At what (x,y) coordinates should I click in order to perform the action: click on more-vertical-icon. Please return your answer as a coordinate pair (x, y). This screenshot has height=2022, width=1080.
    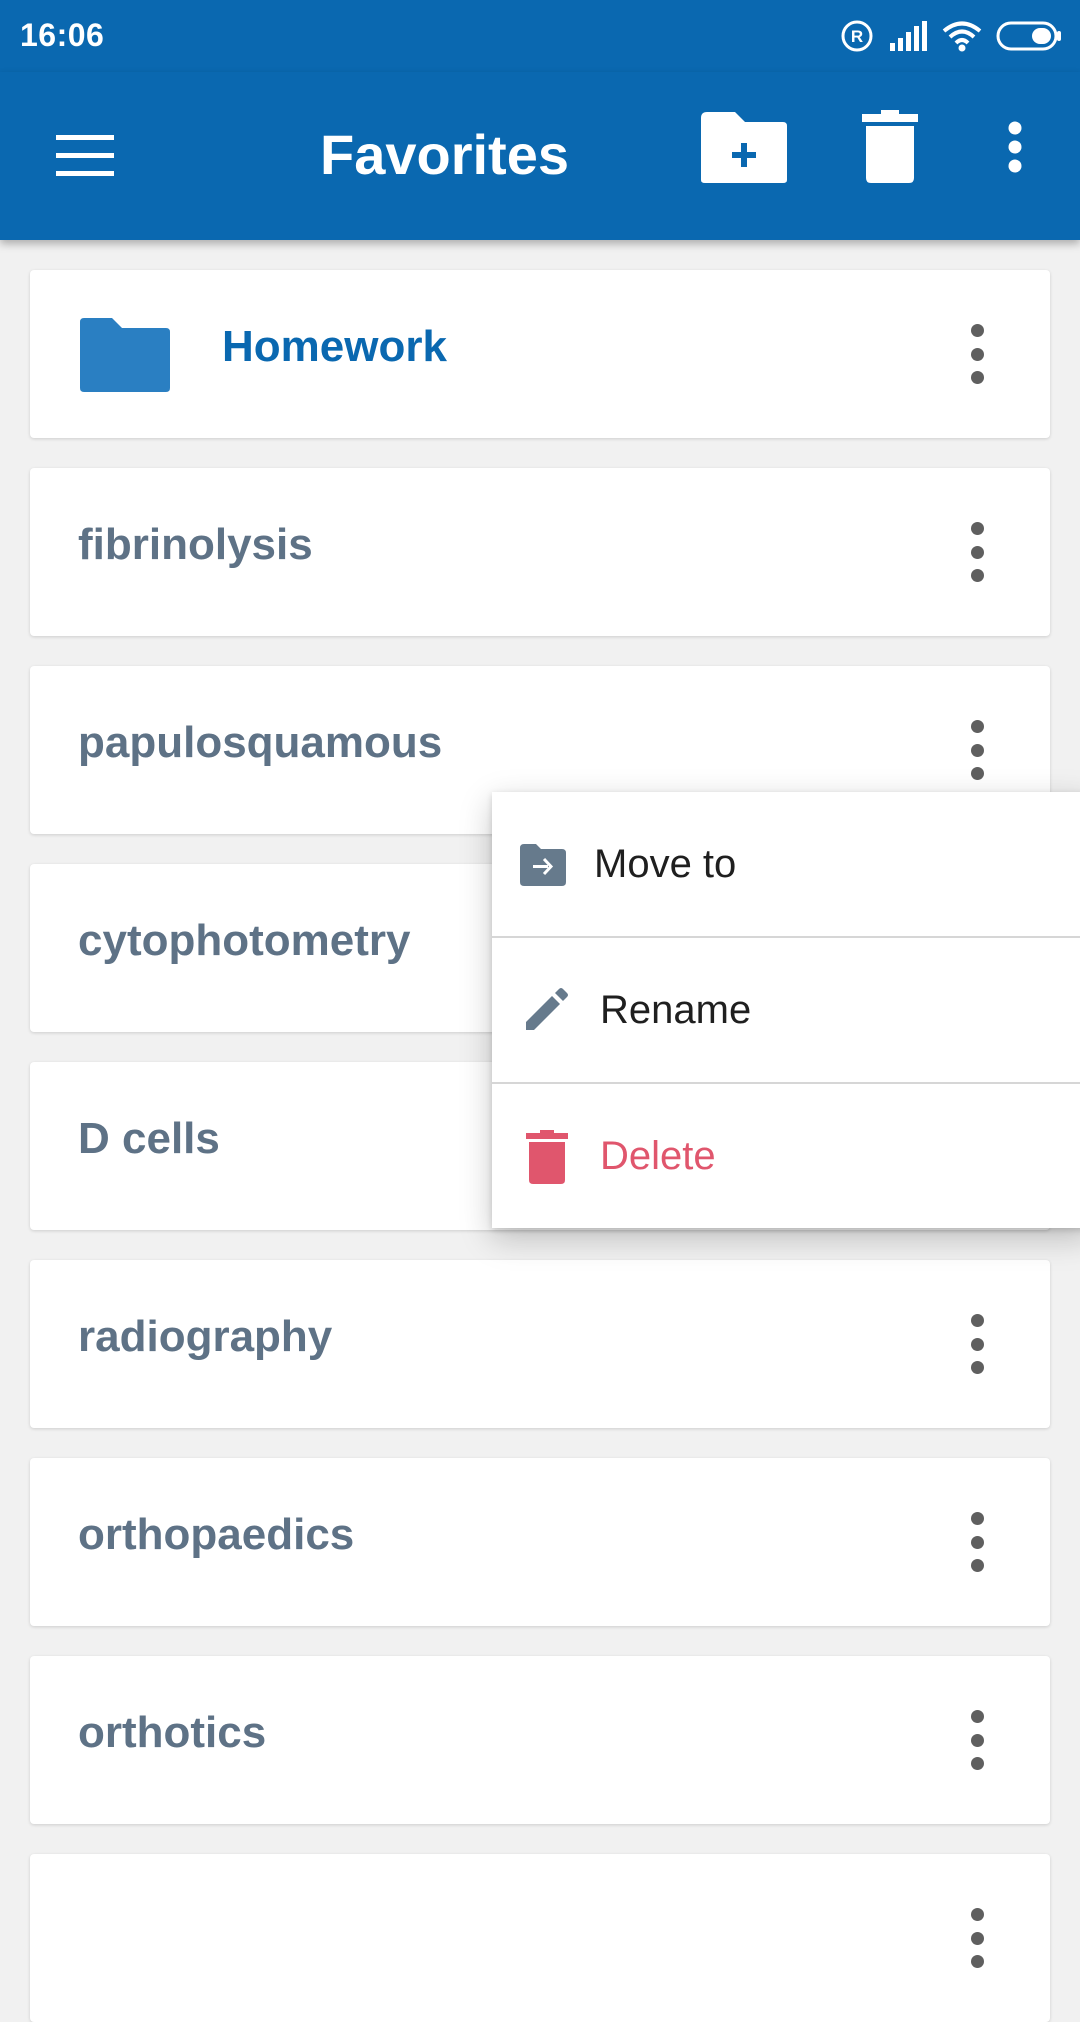
    Looking at the image, I should click on (1015, 147).